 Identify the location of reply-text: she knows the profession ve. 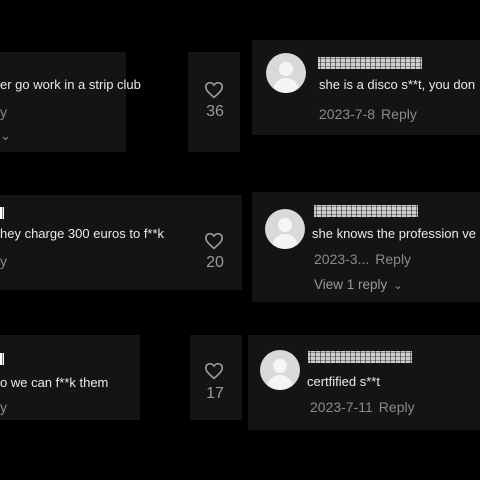
(394, 233).